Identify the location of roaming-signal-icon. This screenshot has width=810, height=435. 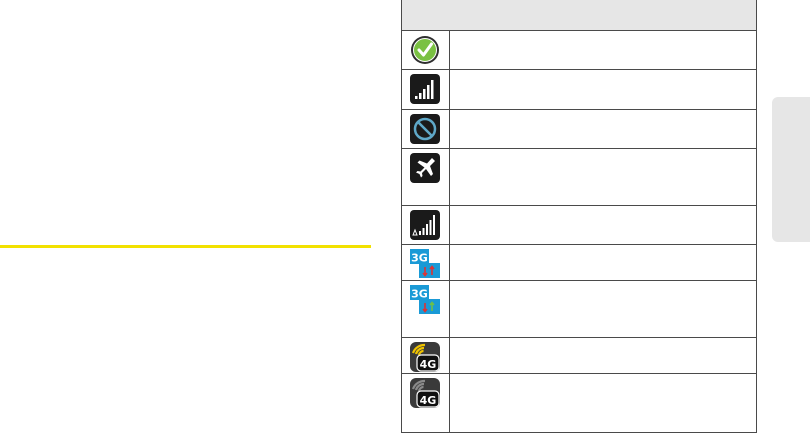
(425, 225).